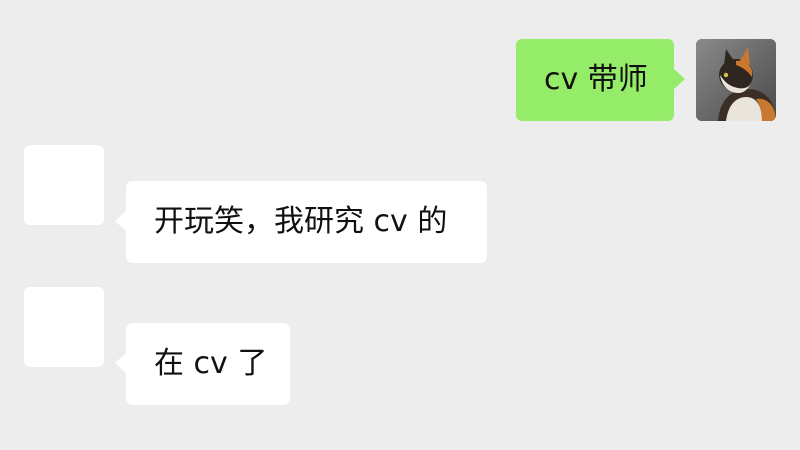 The height and width of the screenshot is (450, 800). I want to click on message-text: 在 cv 了, so click(211, 363).